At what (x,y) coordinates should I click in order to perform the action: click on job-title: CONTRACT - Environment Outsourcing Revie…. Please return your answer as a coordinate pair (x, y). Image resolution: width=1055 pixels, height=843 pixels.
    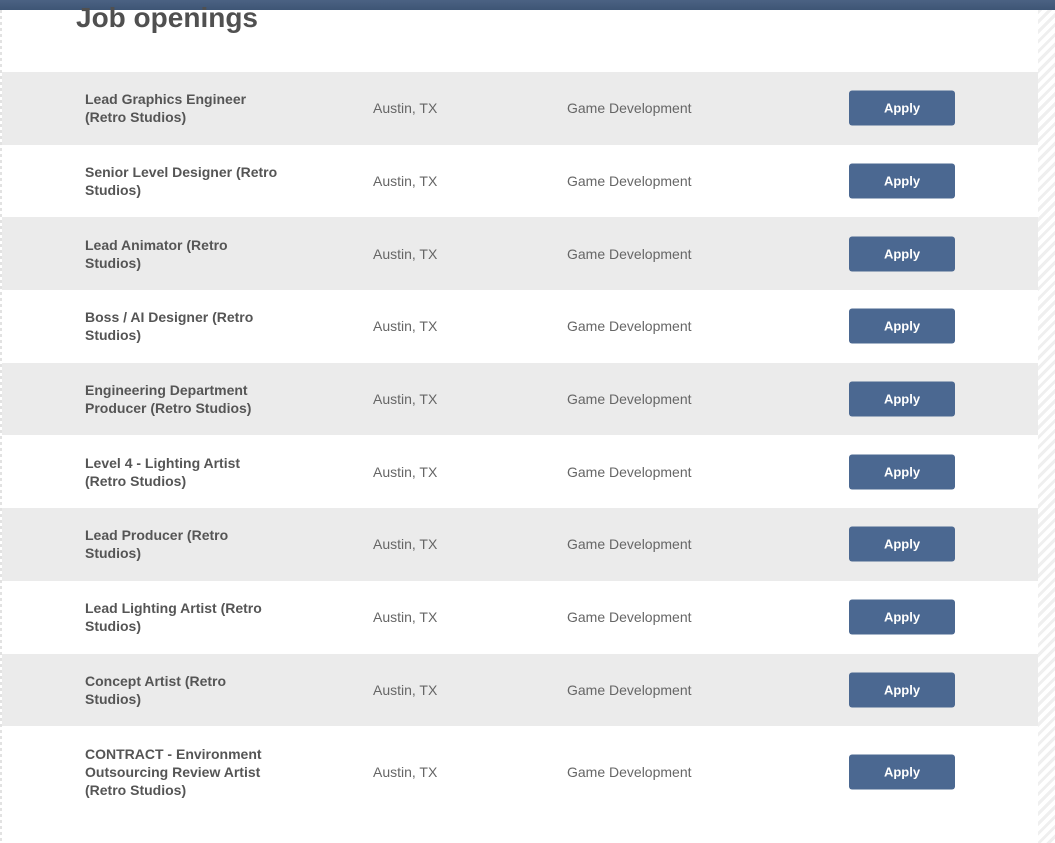
    Looking at the image, I should click on (185, 772).